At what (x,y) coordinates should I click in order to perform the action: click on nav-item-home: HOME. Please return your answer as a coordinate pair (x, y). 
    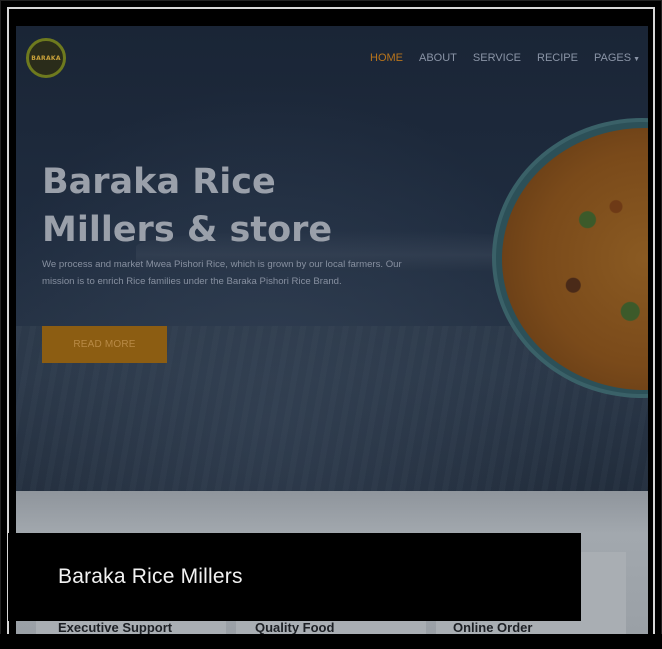
    Looking at the image, I should click on (386, 58).